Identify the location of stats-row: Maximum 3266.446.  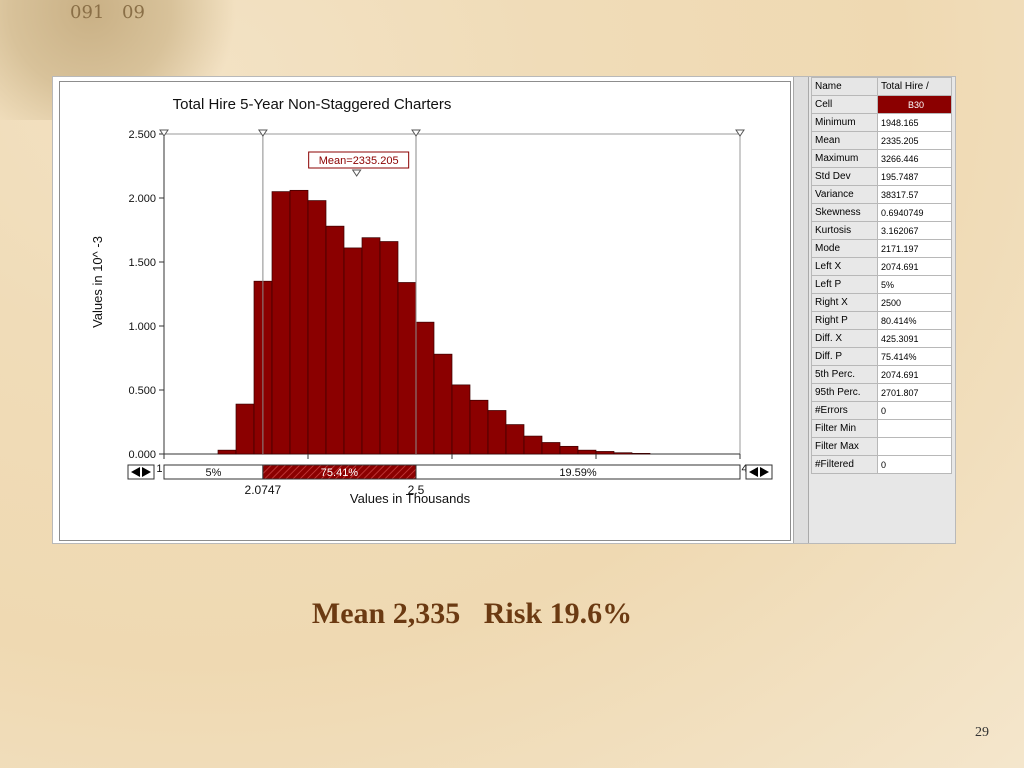
(881, 158).